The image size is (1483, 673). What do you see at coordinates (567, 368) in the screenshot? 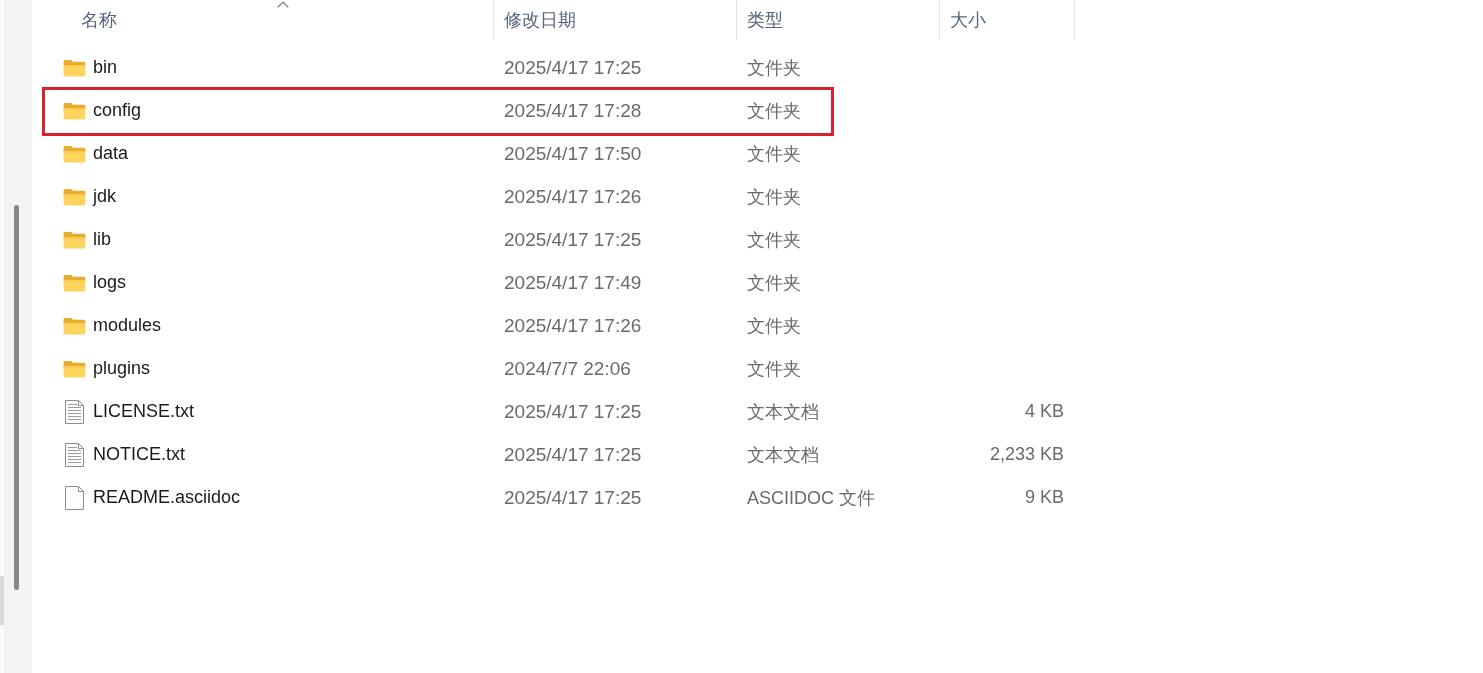
I see `modified-date: 2024/7/7 22:06` at bounding box center [567, 368].